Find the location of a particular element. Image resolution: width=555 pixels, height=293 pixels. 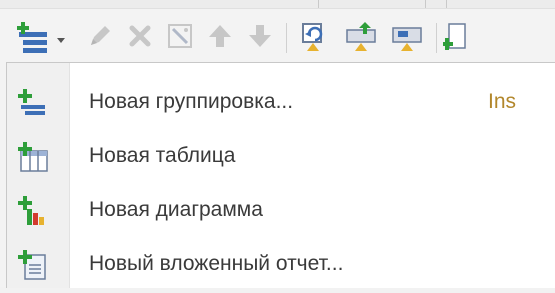

delete-button is located at coordinates (140, 35).